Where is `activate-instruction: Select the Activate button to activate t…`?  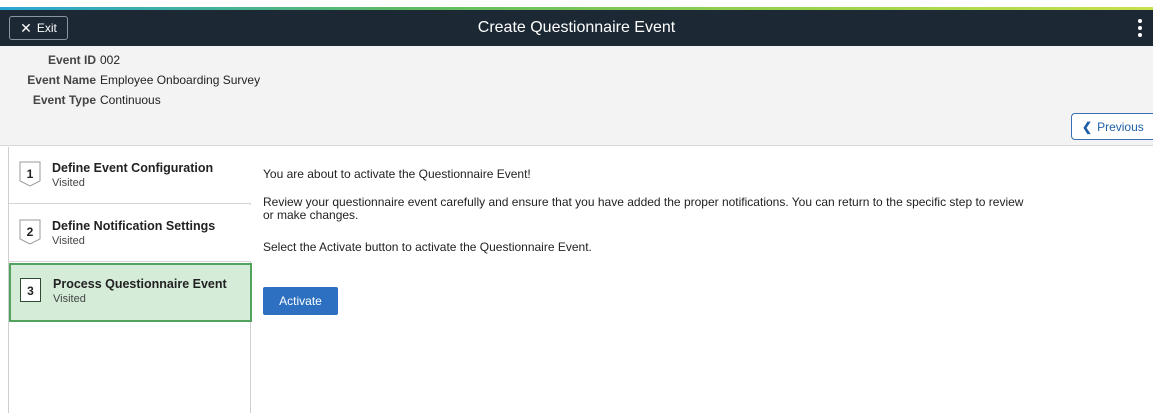
activate-instruction: Select the Activate button to activate t… is located at coordinates (427, 247).